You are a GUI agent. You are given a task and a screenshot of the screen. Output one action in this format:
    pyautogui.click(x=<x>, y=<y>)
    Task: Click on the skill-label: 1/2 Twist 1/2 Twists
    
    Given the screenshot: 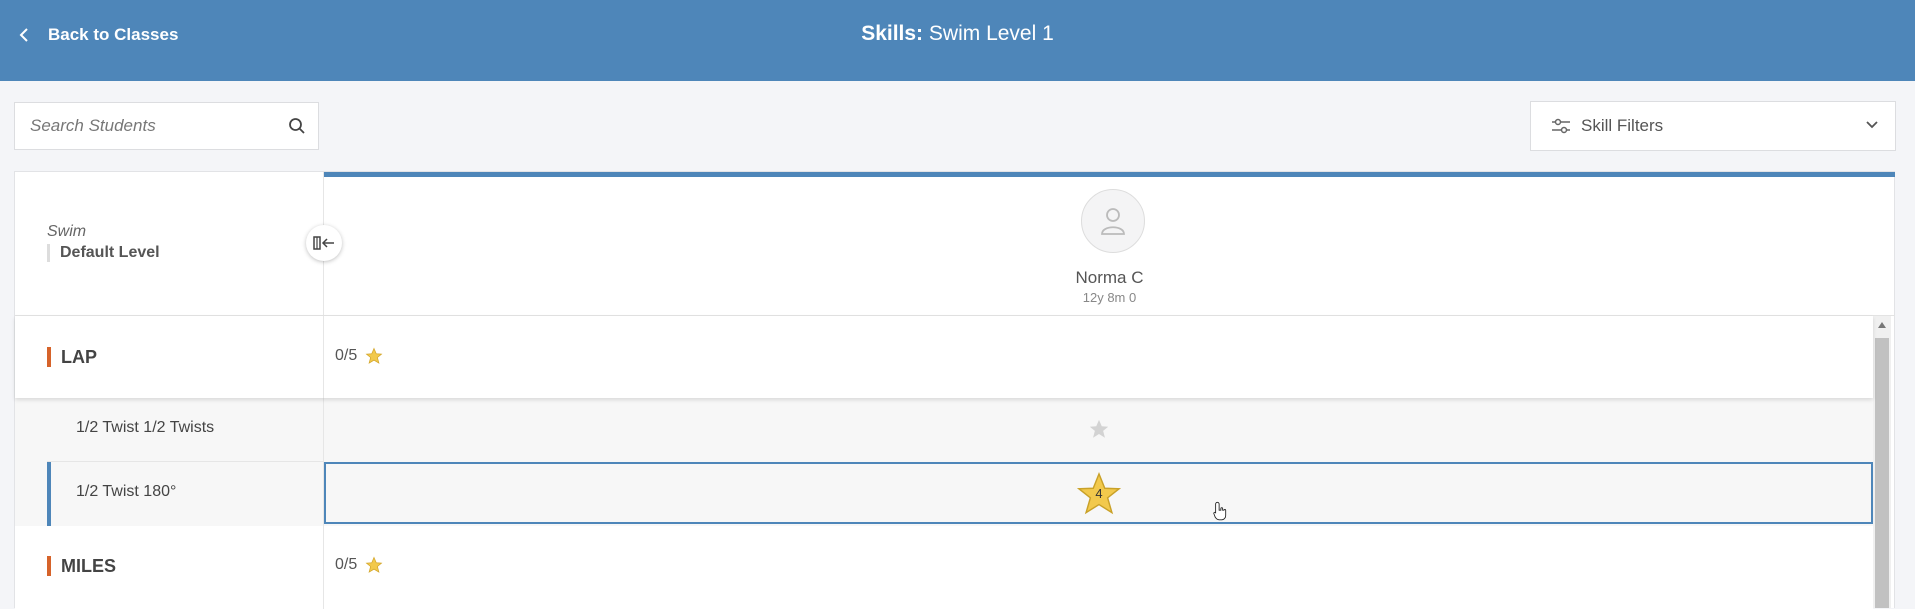 What is the action you would take?
    pyautogui.click(x=145, y=427)
    